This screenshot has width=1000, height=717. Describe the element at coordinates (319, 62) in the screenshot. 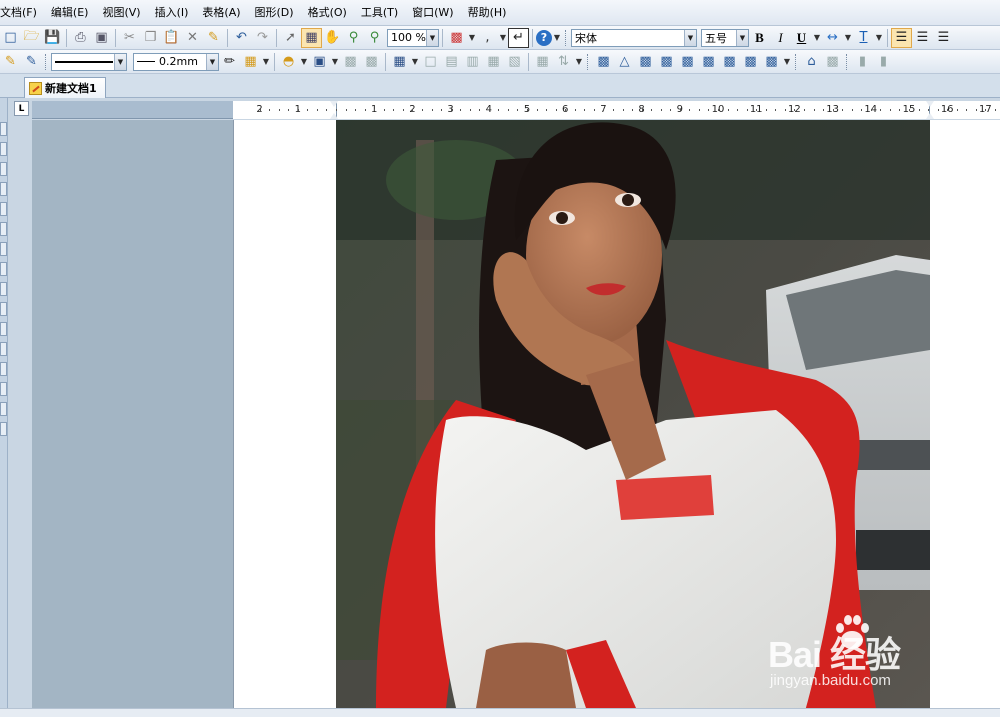

I see `shadow-icon: ▣` at that location.